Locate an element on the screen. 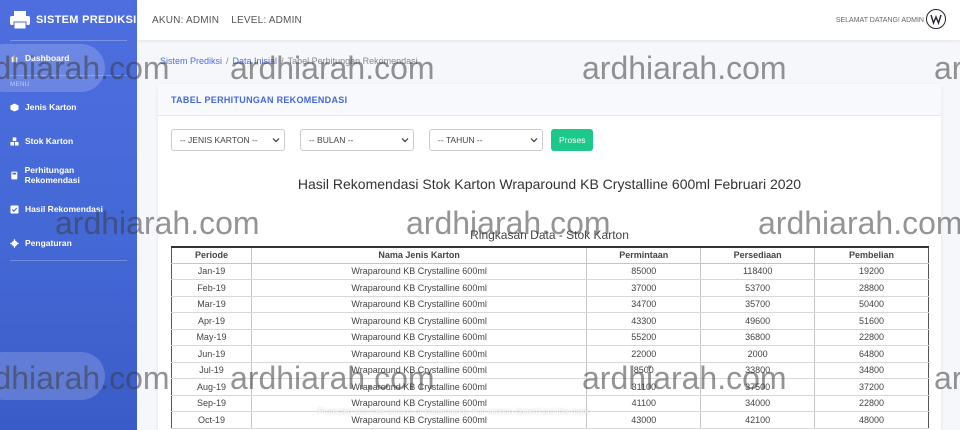 The image size is (960, 430). table-cell: 22800 is located at coordinates (871, 403).